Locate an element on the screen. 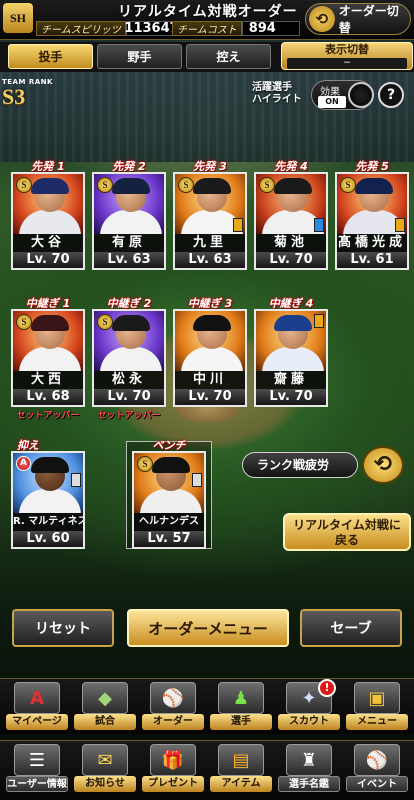  menu-item: ▤ アイテム is located at coordinates (241, 769).